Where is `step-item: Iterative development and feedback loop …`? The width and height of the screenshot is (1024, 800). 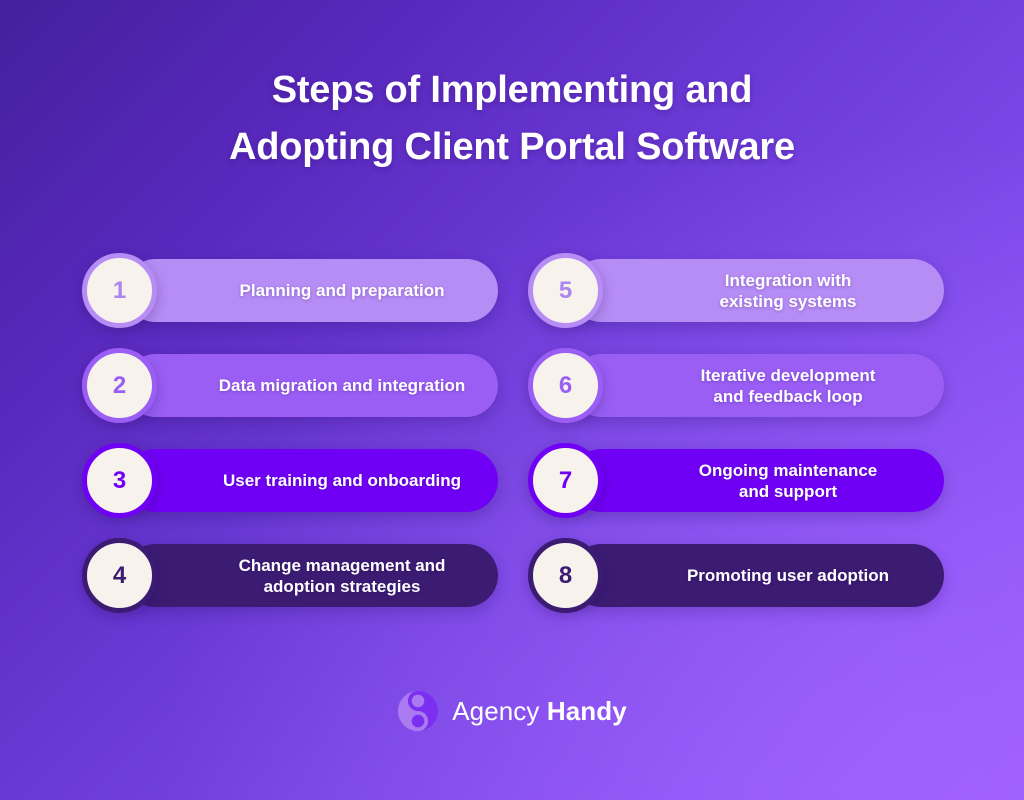
step-item: Iterative development and feedback loop … is located at coordinates (736, 385).